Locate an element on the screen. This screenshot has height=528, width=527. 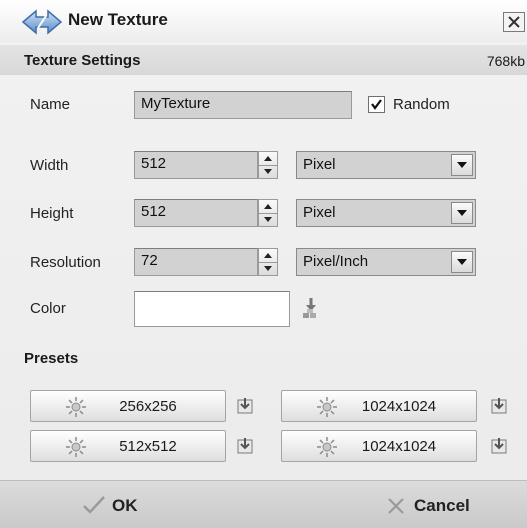
height-unit-dropdown-button is located at coordinates (462, 213).